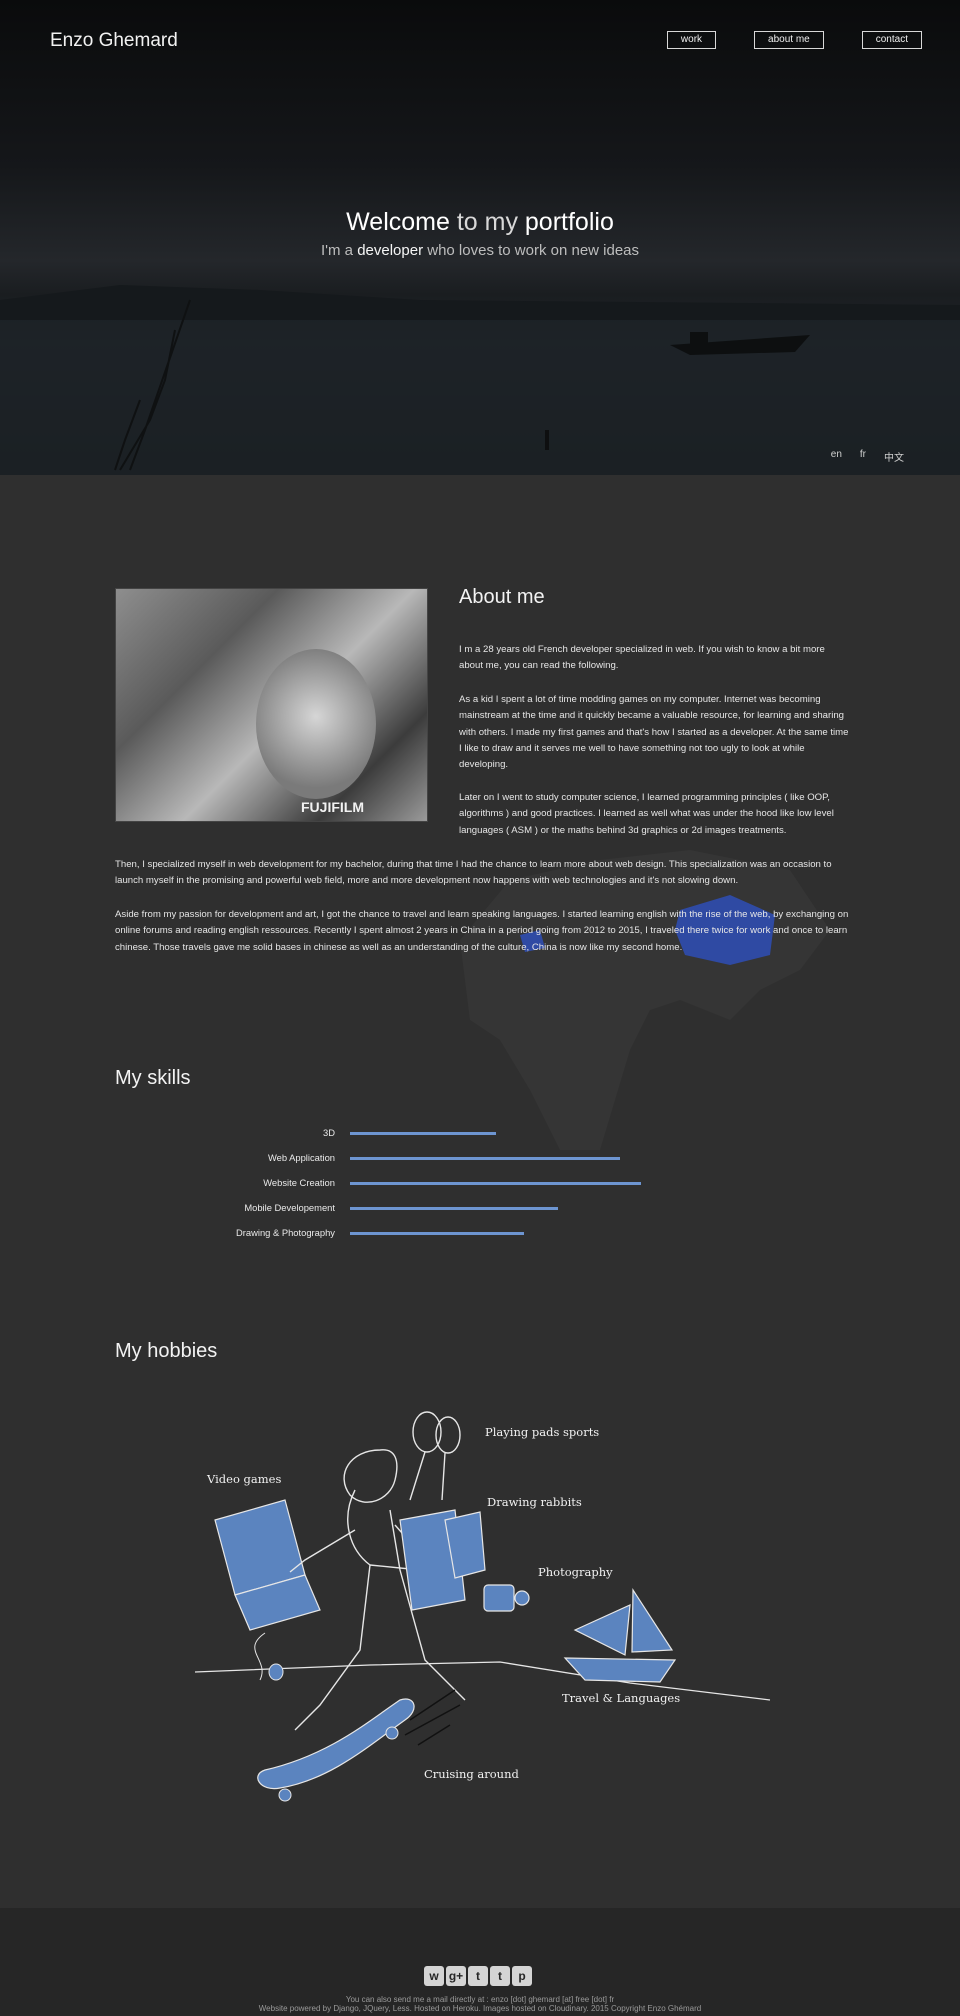  Describe the element at coordinates (301, 1157) in the screenshot. I see `skill-label: Web Application` at that location.